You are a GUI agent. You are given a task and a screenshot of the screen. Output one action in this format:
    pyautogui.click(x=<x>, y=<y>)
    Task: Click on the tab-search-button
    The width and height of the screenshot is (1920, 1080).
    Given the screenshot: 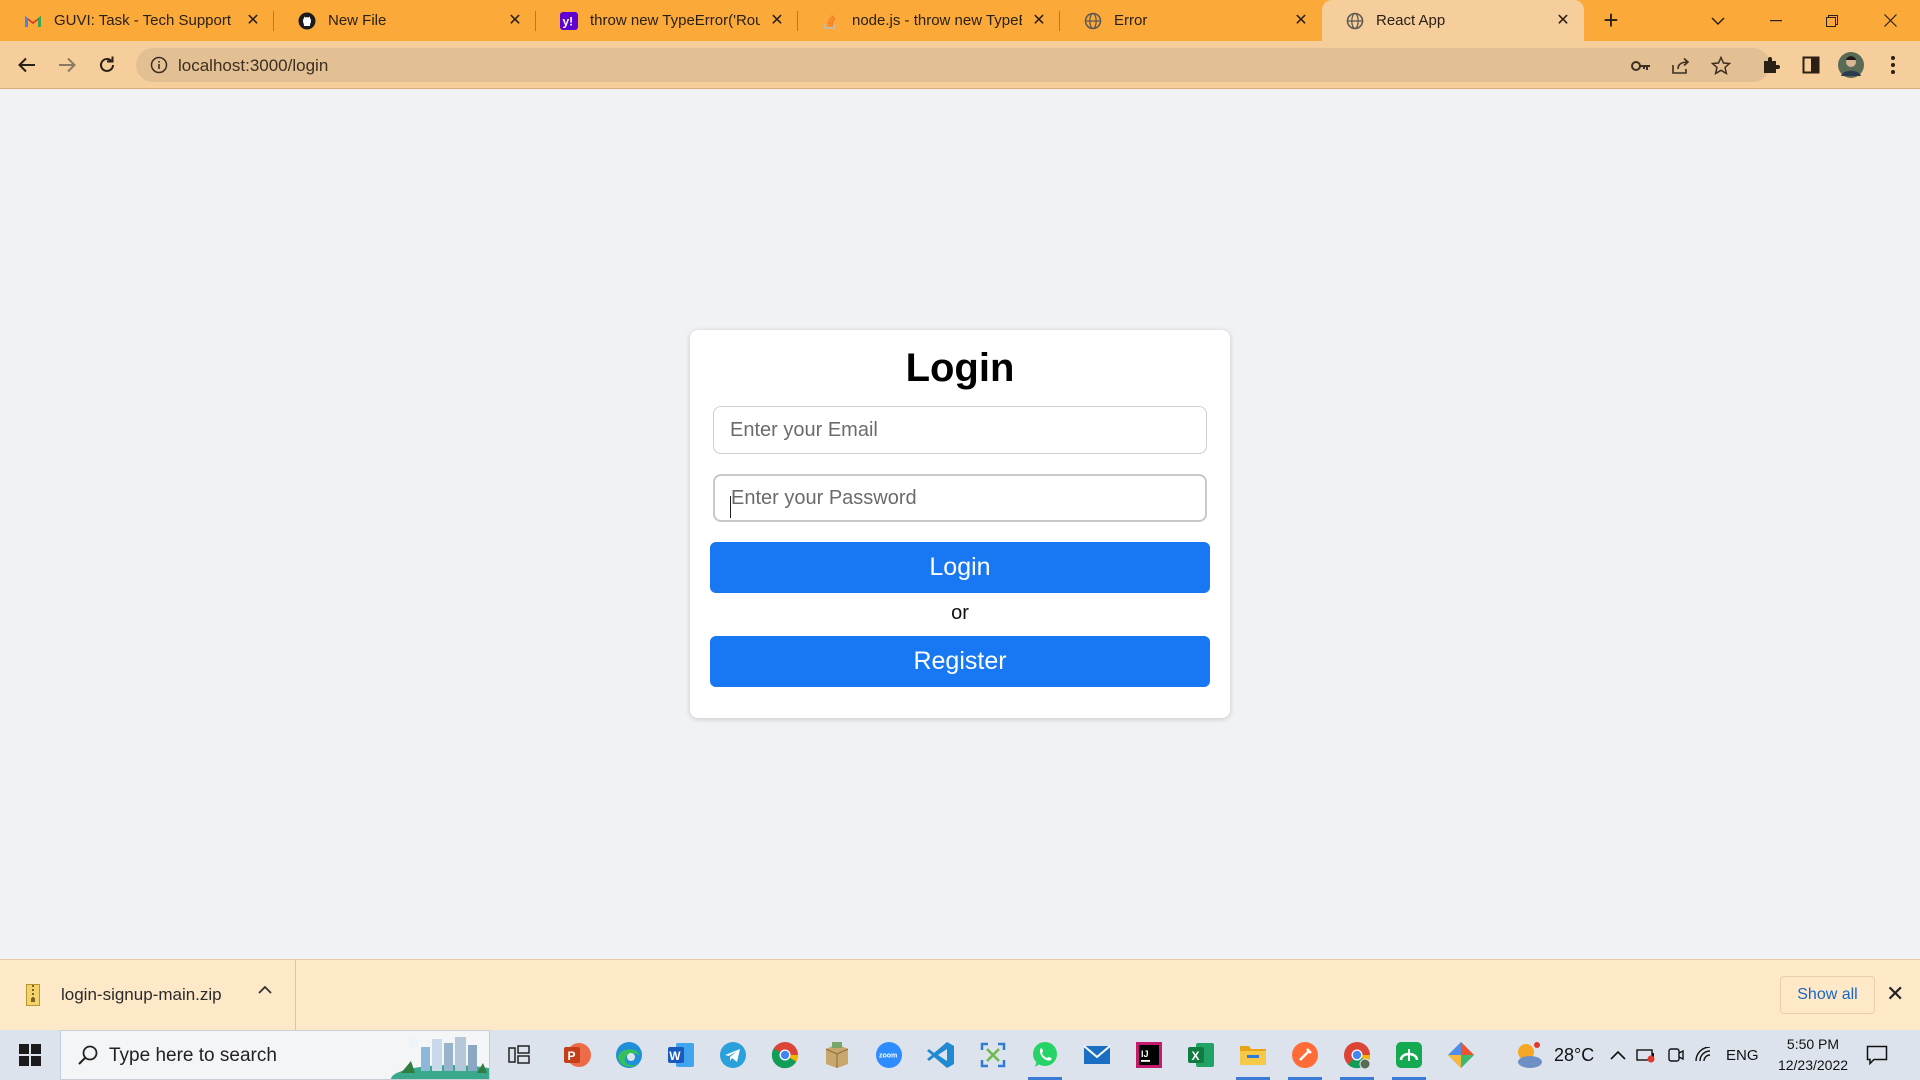 What is the action you would take?
    pyautogui.click(x=1718, y=20)
    